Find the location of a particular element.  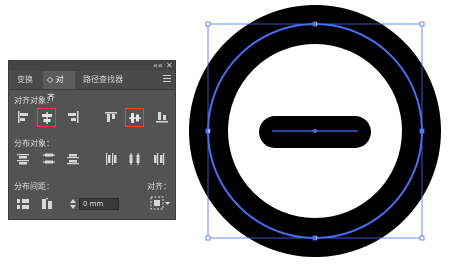

distribute-horizontal-center-icon is located at coordinates (135, 159).